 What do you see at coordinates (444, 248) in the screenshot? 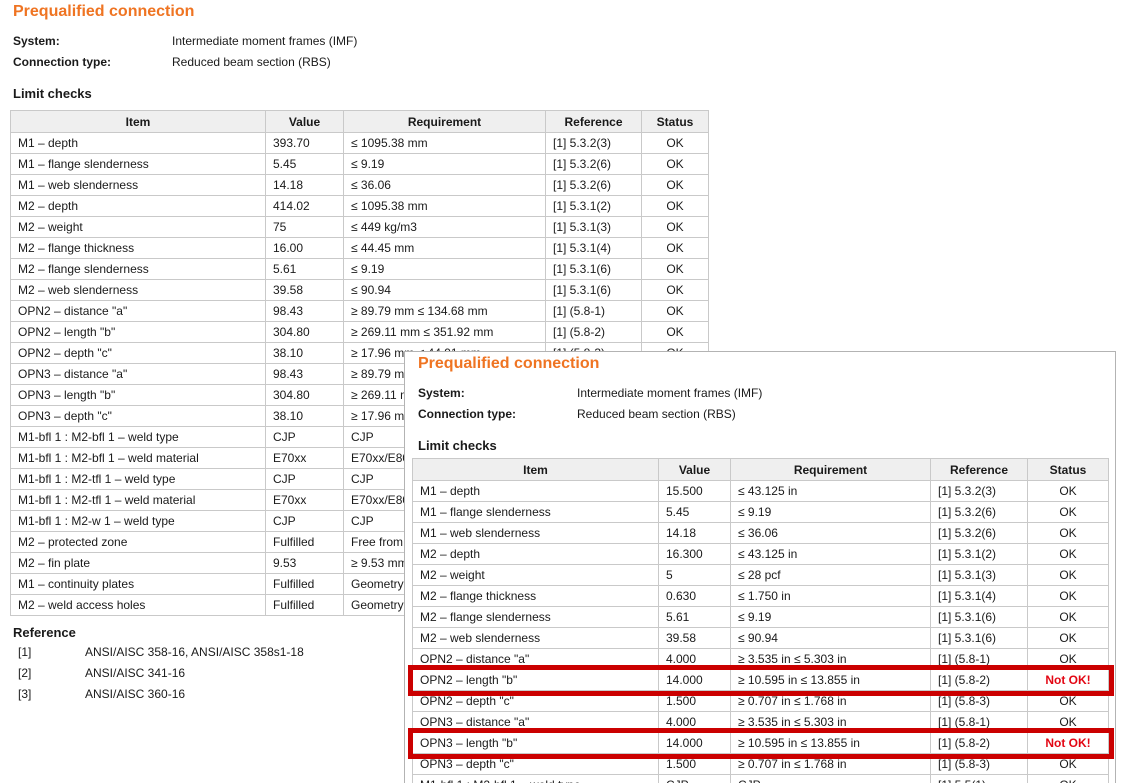
I see `cell-requirement: ≤ 44.45 mm` at bounding box center [444, 248].